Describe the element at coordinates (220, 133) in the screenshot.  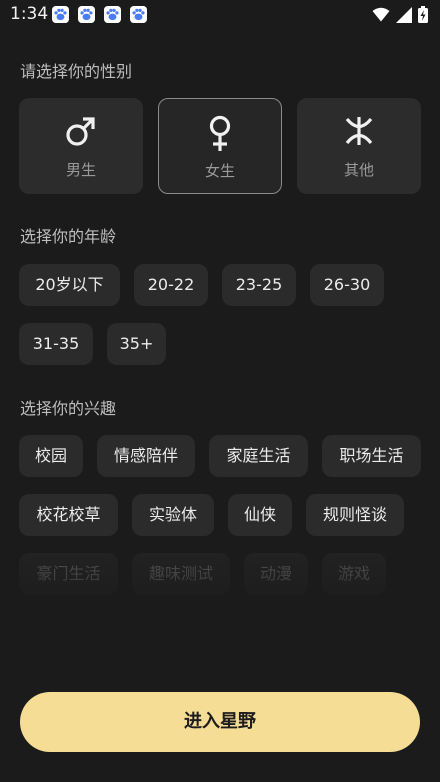
I see `female-symbol-icon` at that location.